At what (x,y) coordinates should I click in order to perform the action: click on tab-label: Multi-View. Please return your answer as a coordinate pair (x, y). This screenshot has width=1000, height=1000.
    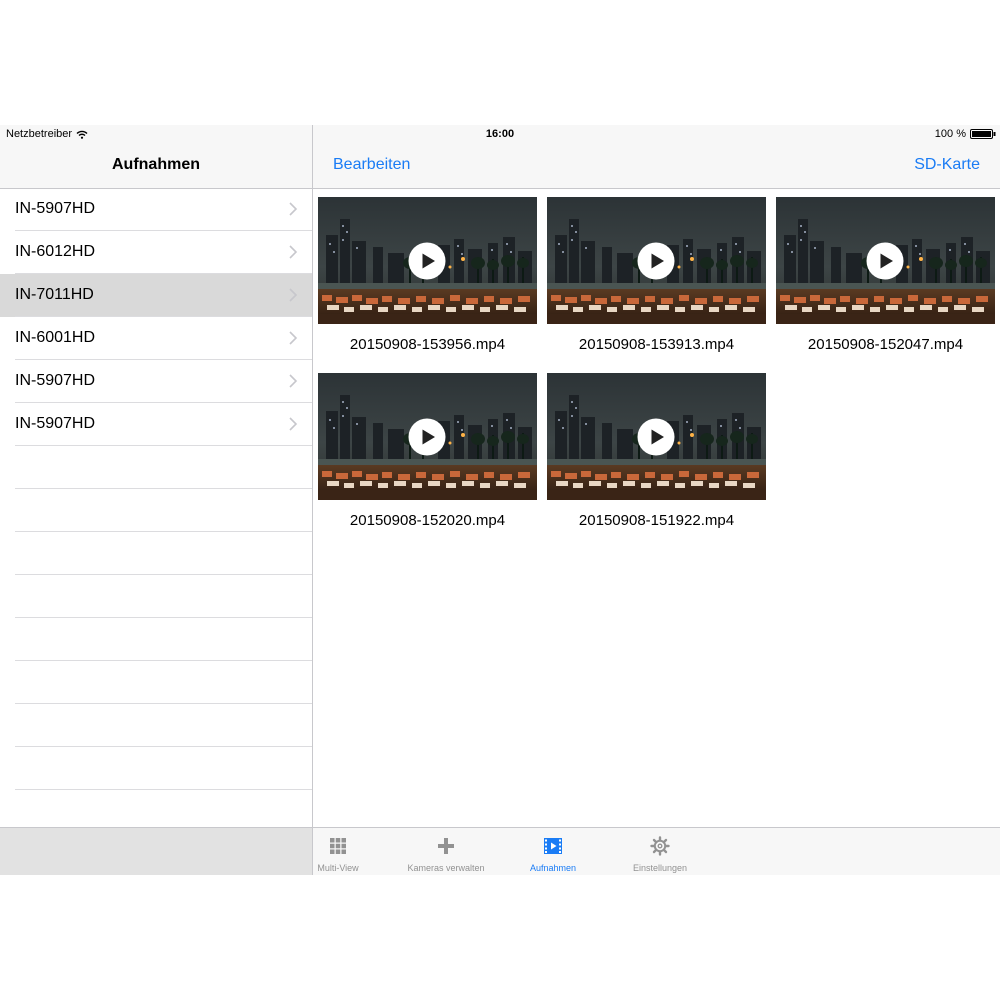
    Looking at the image, I should click on (338, 868).